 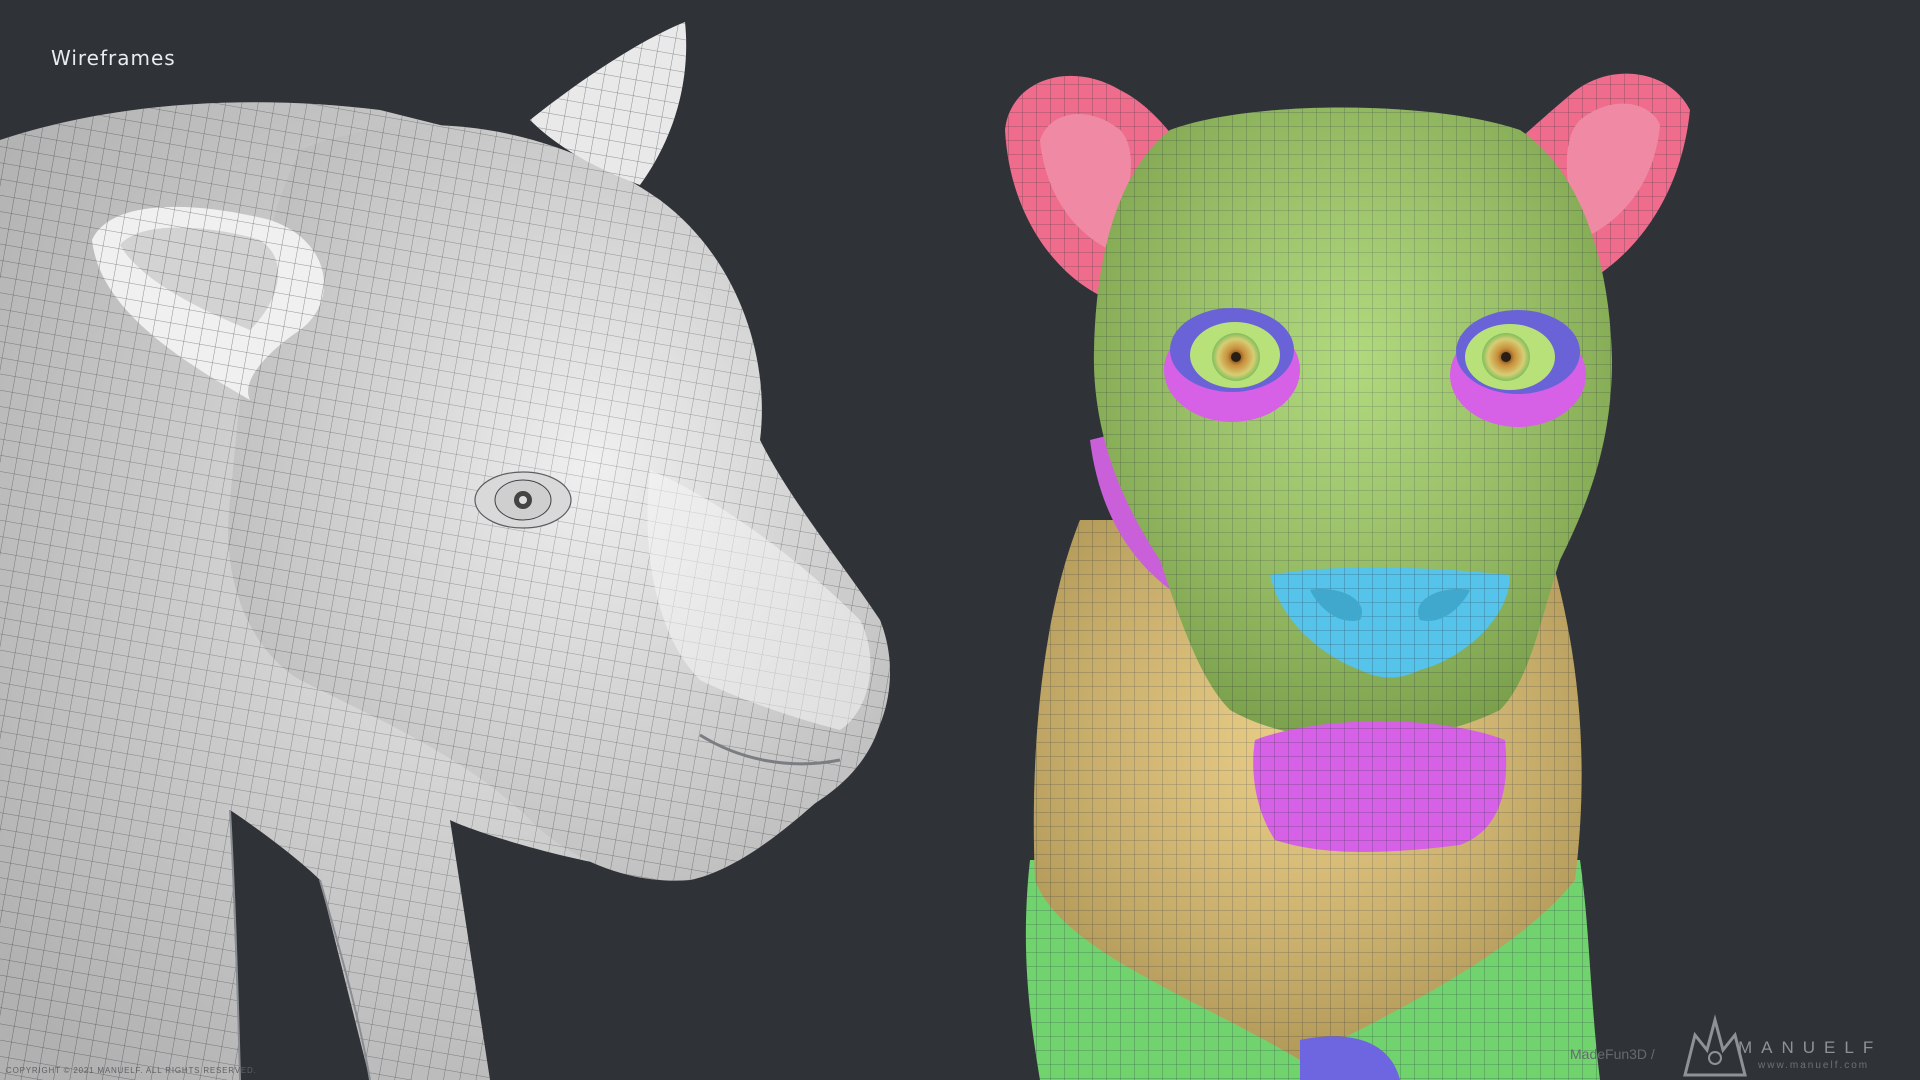 I want to click on brand-name: MANUELF, so click(x=1810, y=1047).